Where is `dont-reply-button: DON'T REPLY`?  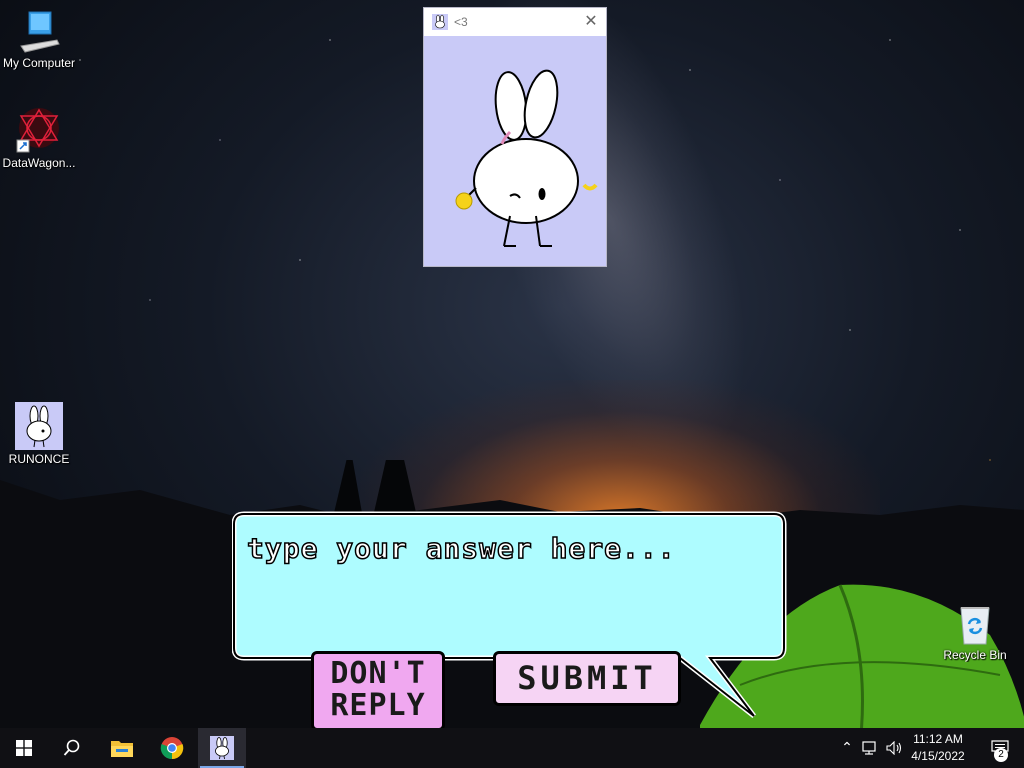 dont-reply-button: DON'T REPLY is located at coordinates (378, 689).